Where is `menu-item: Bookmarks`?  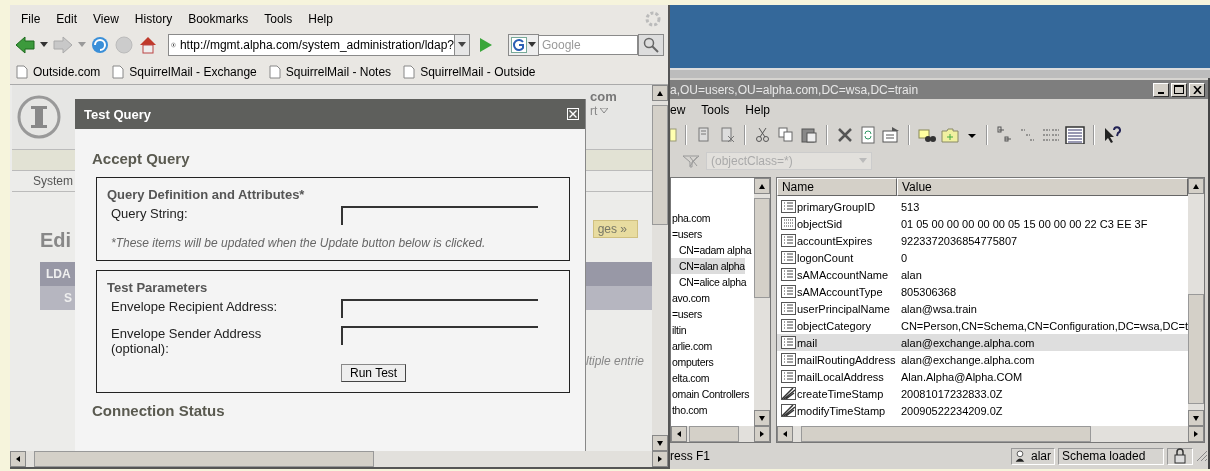
menu-item: Bookmarks is located at coordinates (218, 19).